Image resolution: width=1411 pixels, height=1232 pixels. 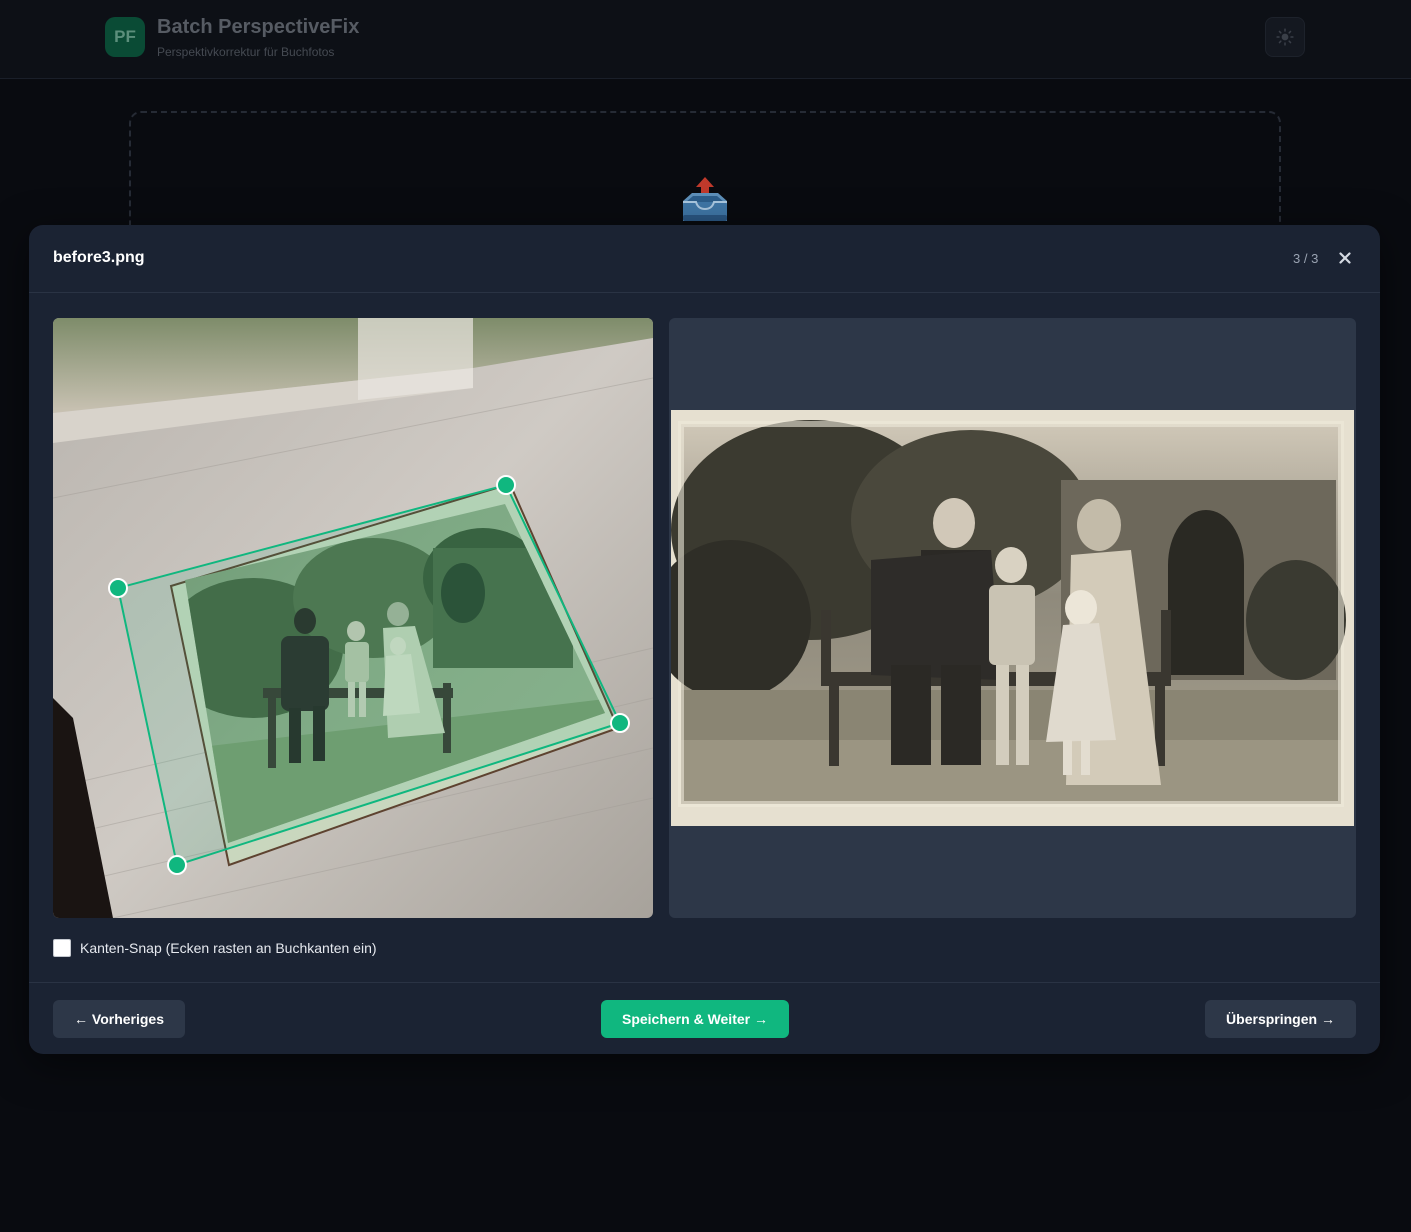 I want to click on close-icon, so click(x=1345, y=258).